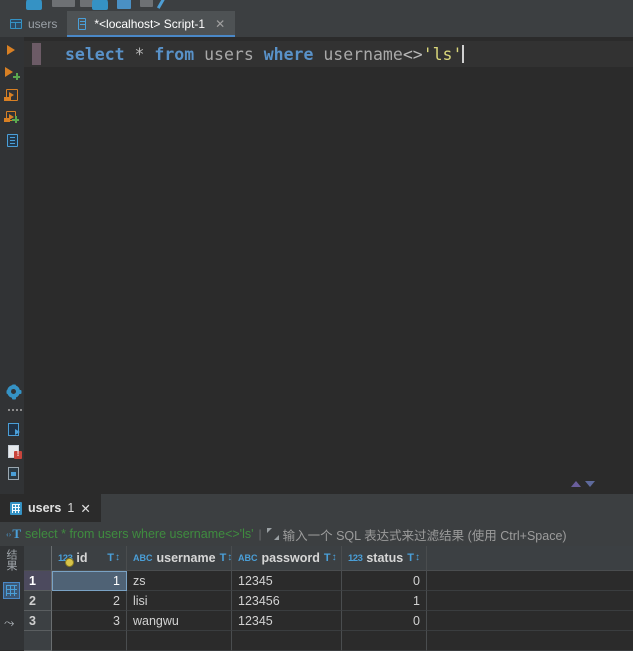 The width and height of the screenshot is (633, 651). Describe the element at coordinates (38, 641) in the screenshot. I see `row-number-empty` at that location.